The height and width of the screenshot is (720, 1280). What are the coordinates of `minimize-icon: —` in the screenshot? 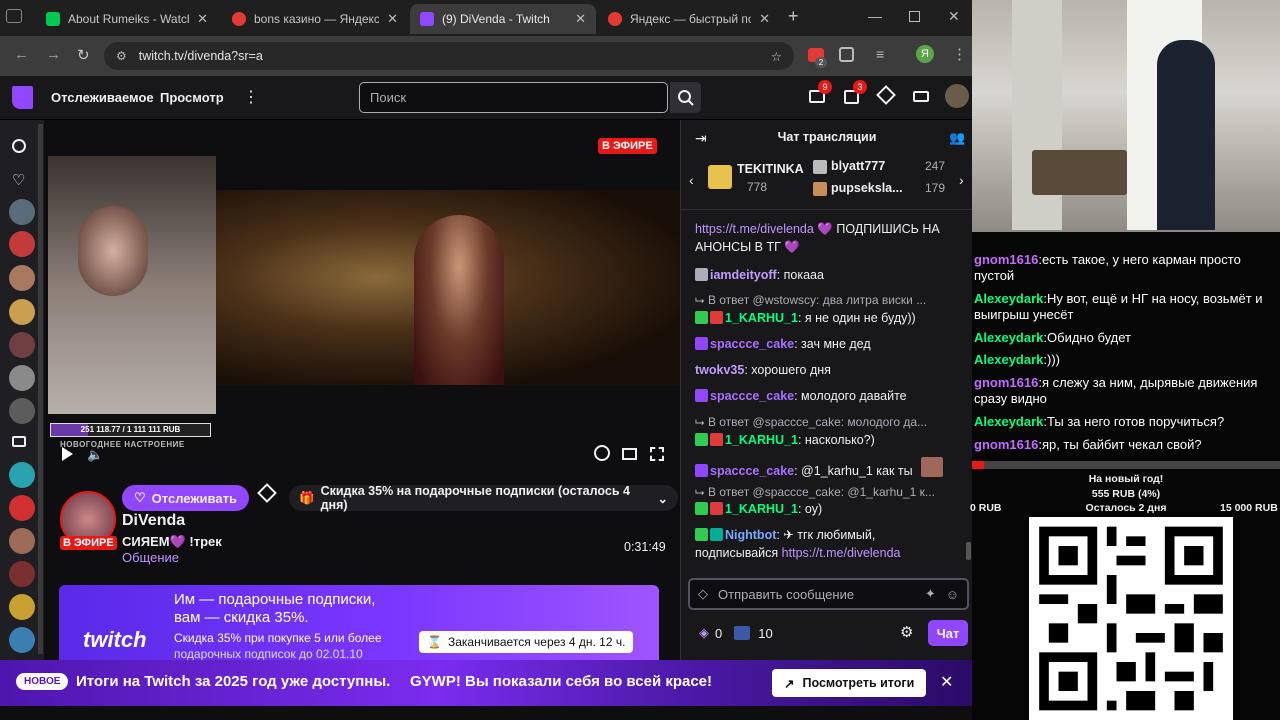 It's located at (875, 16).